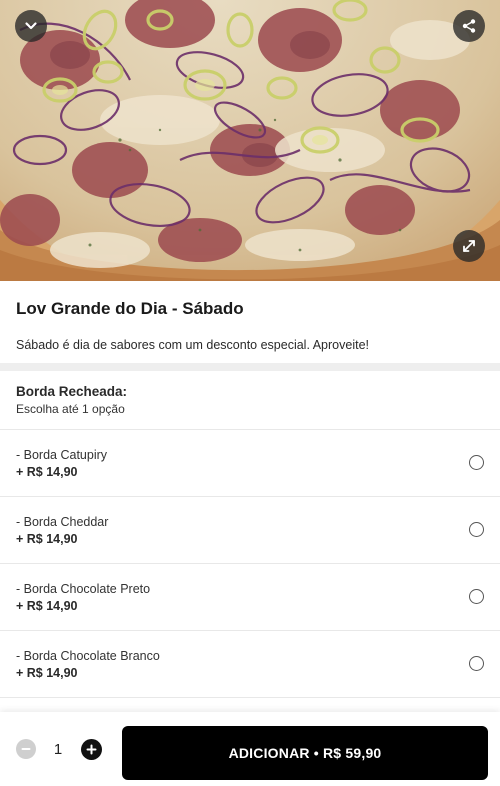 This screenshot has height=786, width=500. What do you see at coordinates (250, 529) in the screenshot?
I see `option-item: - Borda Cheddar + R$ 14,90` at bounding box center [250, 529].